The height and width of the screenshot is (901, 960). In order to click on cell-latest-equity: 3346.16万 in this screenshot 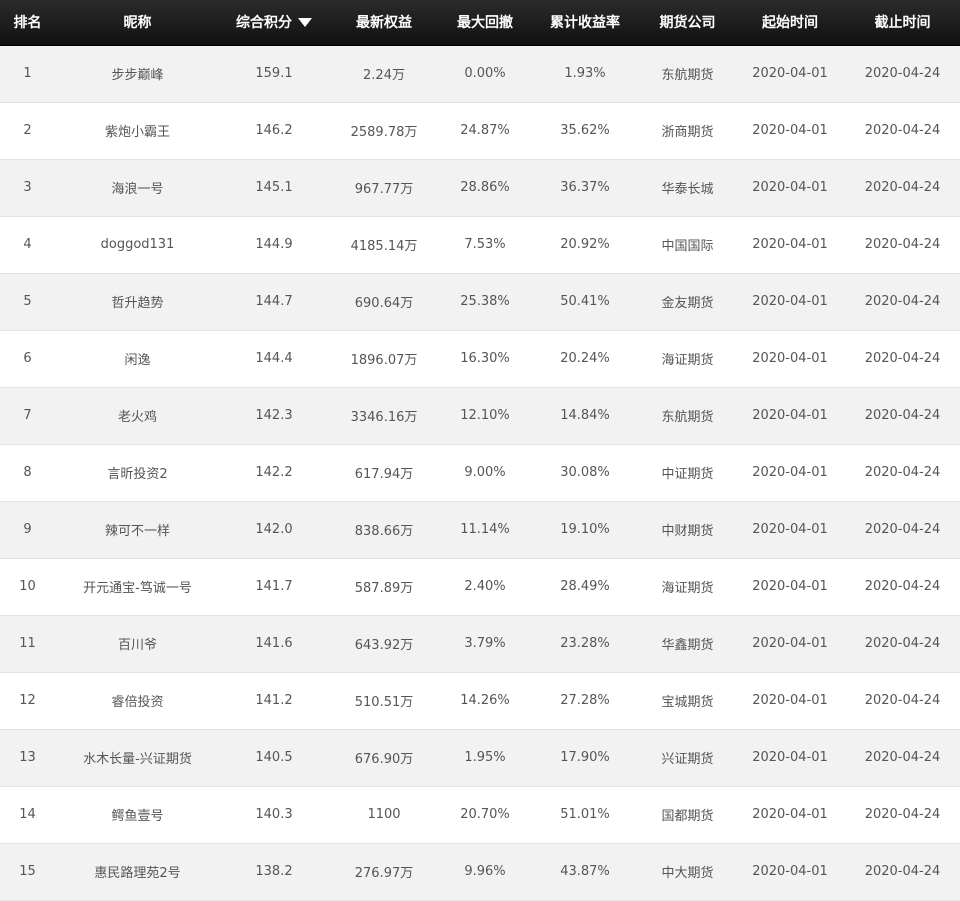, I will do `click(384, 417)`.